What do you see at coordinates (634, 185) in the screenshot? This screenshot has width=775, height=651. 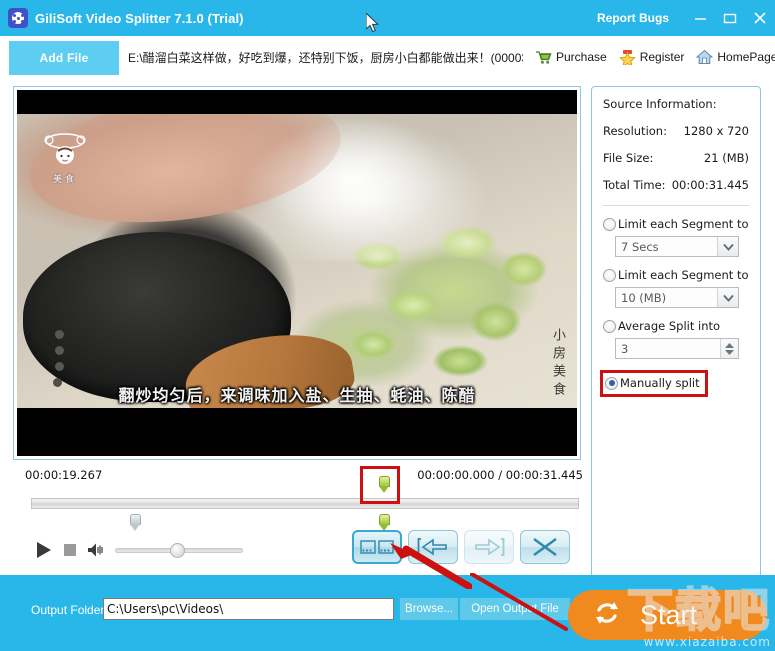 I see `totaltime-label: Total Time:` at bounding box center [634, 185].